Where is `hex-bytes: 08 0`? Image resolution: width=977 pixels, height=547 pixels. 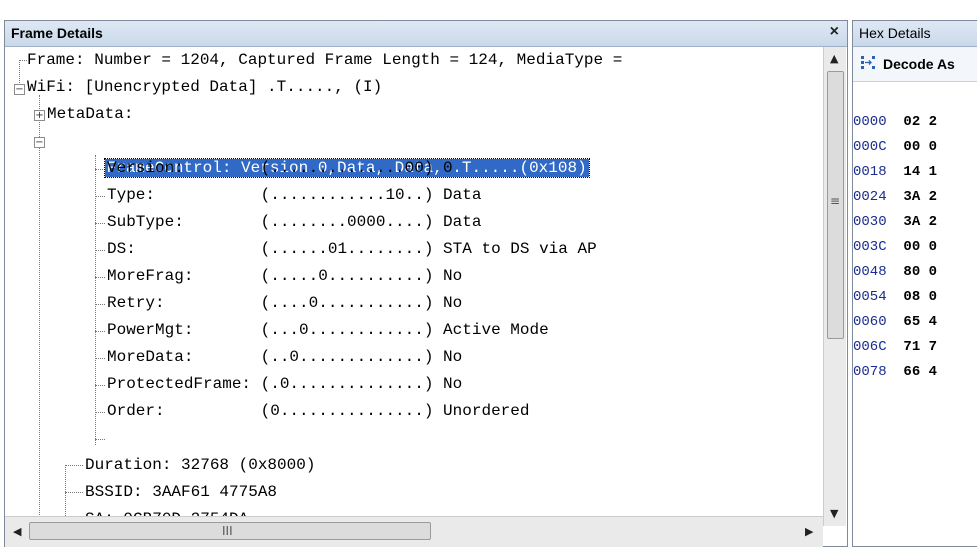
hex-bytes: 08 0 is located at coordinates (920, 297).